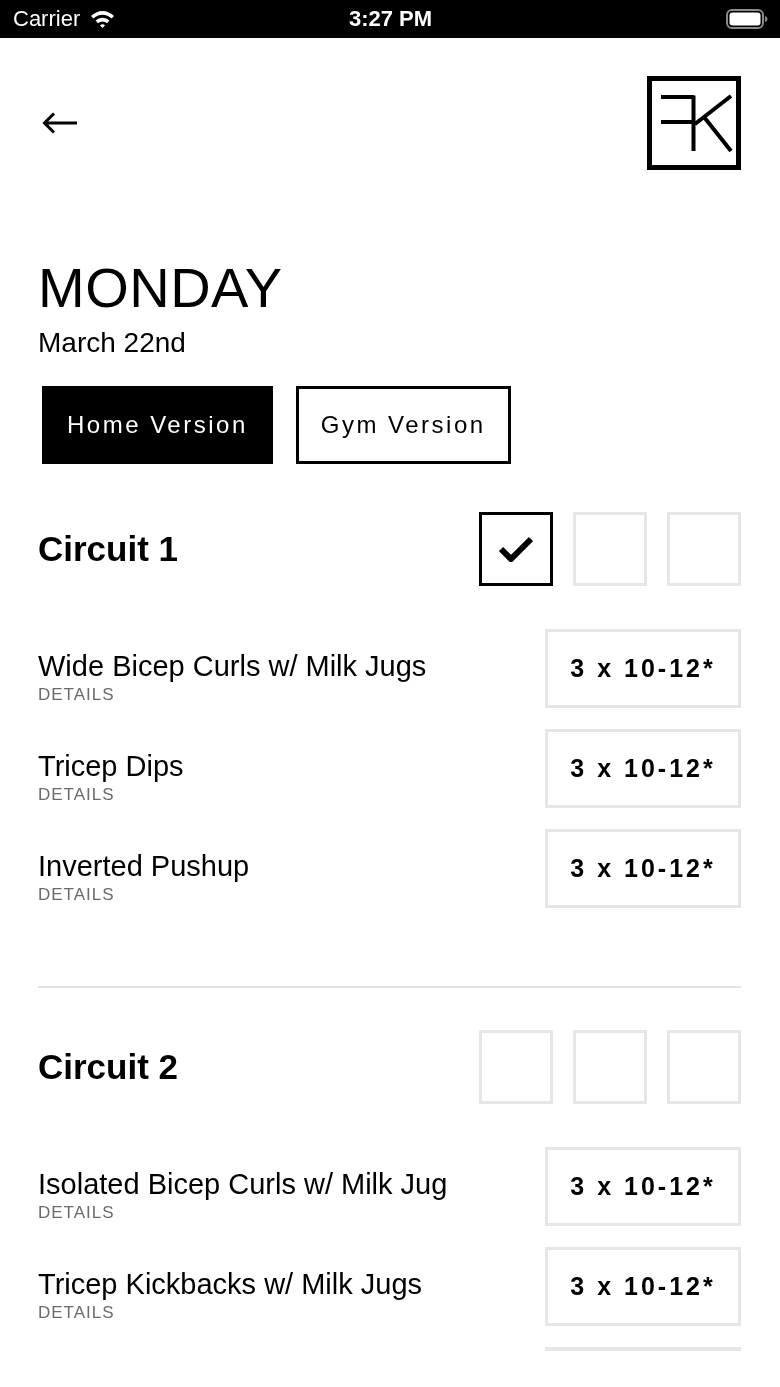 The width and height of the screenshot is (780, 1387). I want to click on circuit-title: Circuit 1, so click(108, 549).